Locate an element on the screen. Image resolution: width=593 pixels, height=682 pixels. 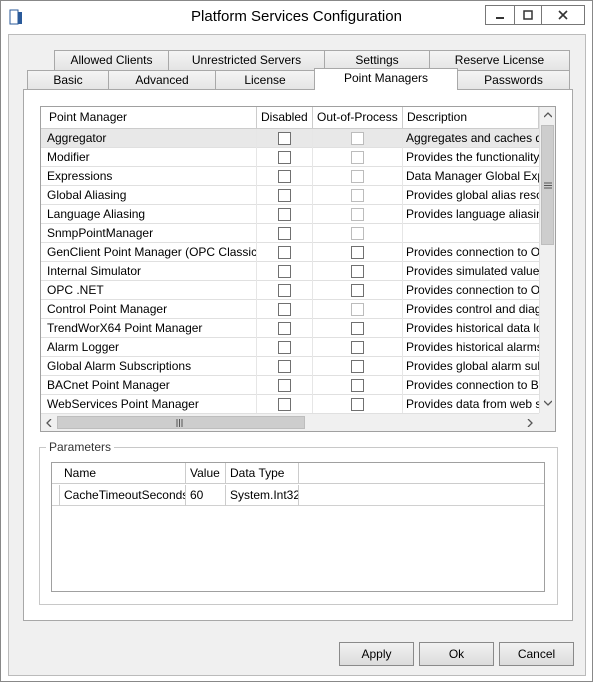
parameter-row: CacheTimeoutSeconds 60 System.Int32 is located at coordinates (298, 495).